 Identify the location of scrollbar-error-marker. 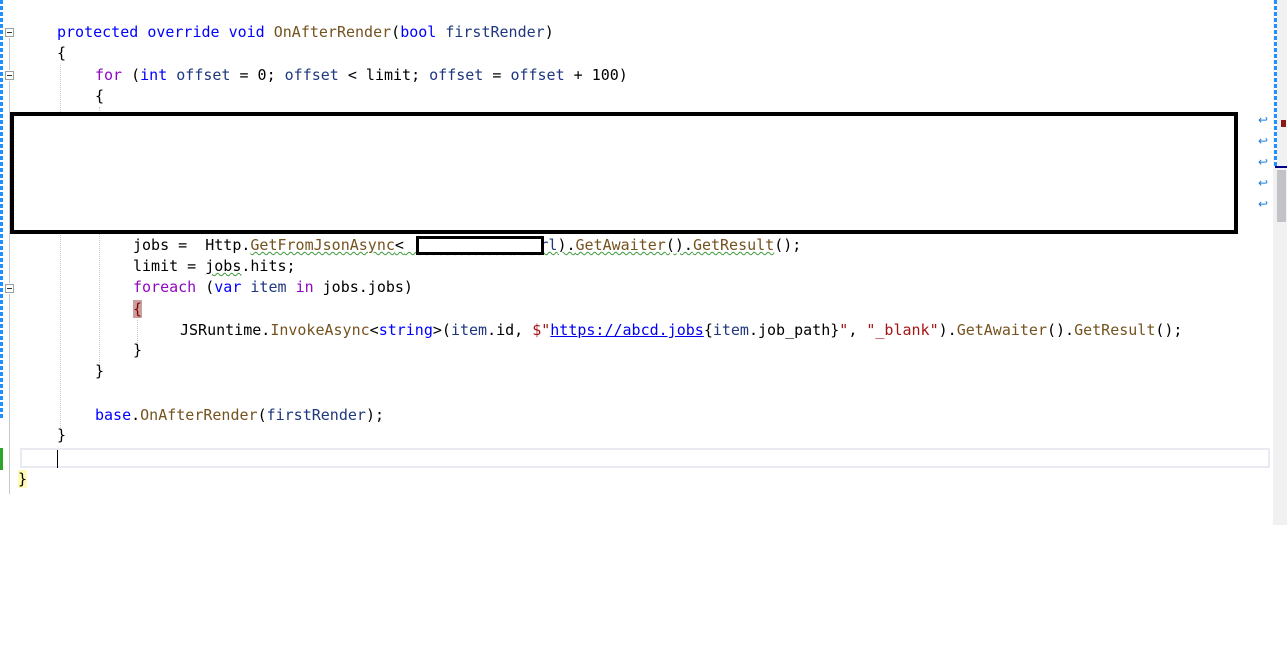
(1283, 123).